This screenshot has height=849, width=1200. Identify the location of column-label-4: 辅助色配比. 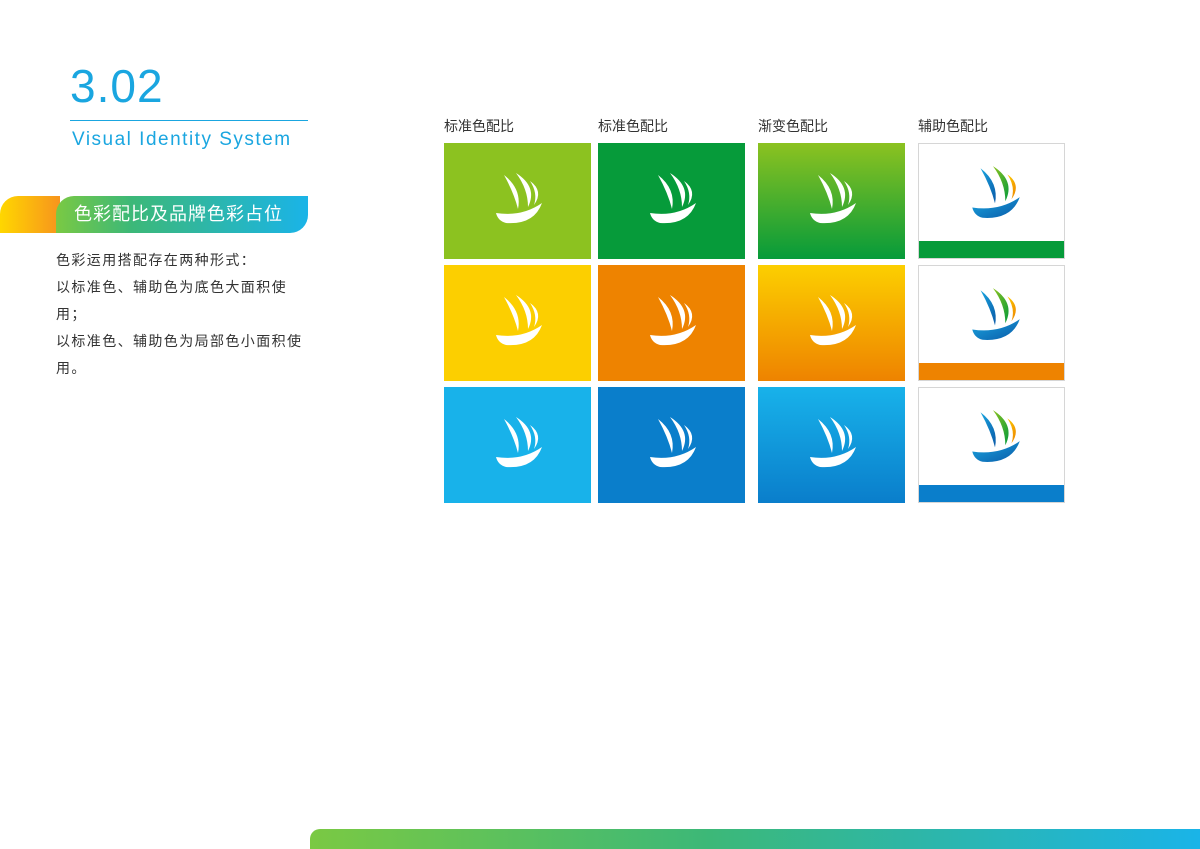
(953, 127).